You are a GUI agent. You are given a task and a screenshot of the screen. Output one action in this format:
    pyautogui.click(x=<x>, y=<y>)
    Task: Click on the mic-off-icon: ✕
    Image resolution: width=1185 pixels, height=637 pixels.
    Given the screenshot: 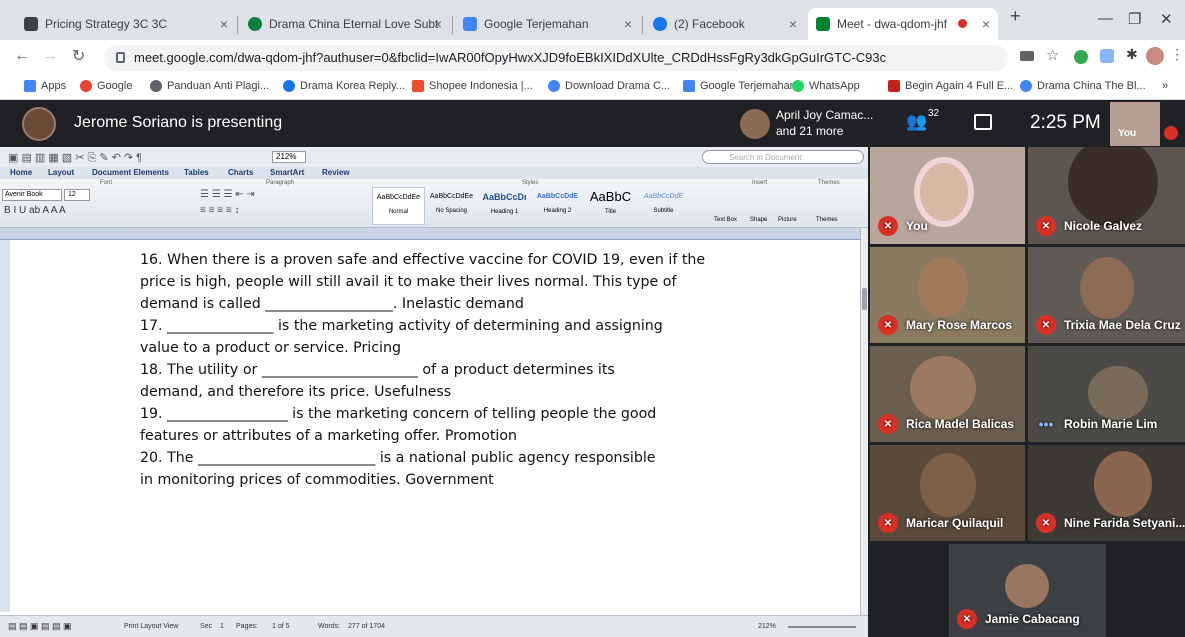 What is the action you would take?
    pyautogui.click(x=888, y=424)
    